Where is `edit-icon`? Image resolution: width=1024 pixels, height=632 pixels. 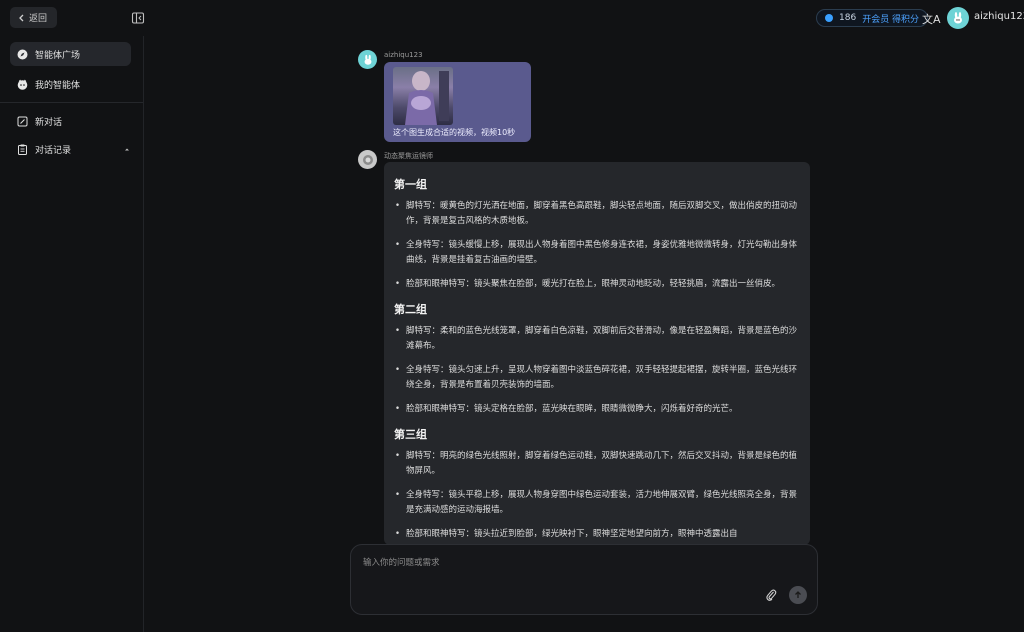
edit-icon is located at coordinates (22, 121).